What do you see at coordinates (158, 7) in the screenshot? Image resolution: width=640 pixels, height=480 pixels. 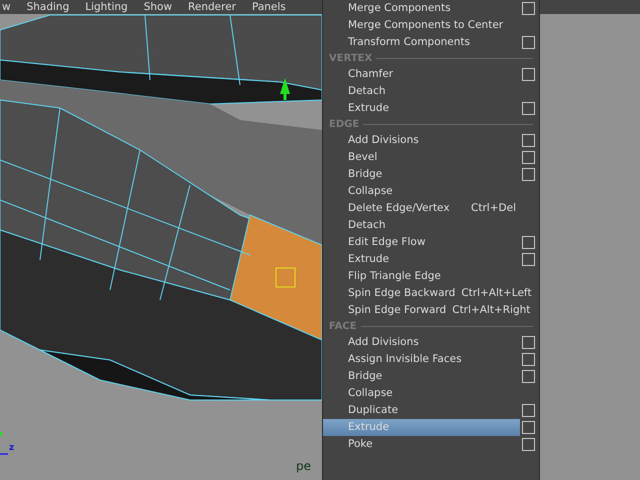 I see `menu-bar-item: Show` at bounding box center [158, 7].